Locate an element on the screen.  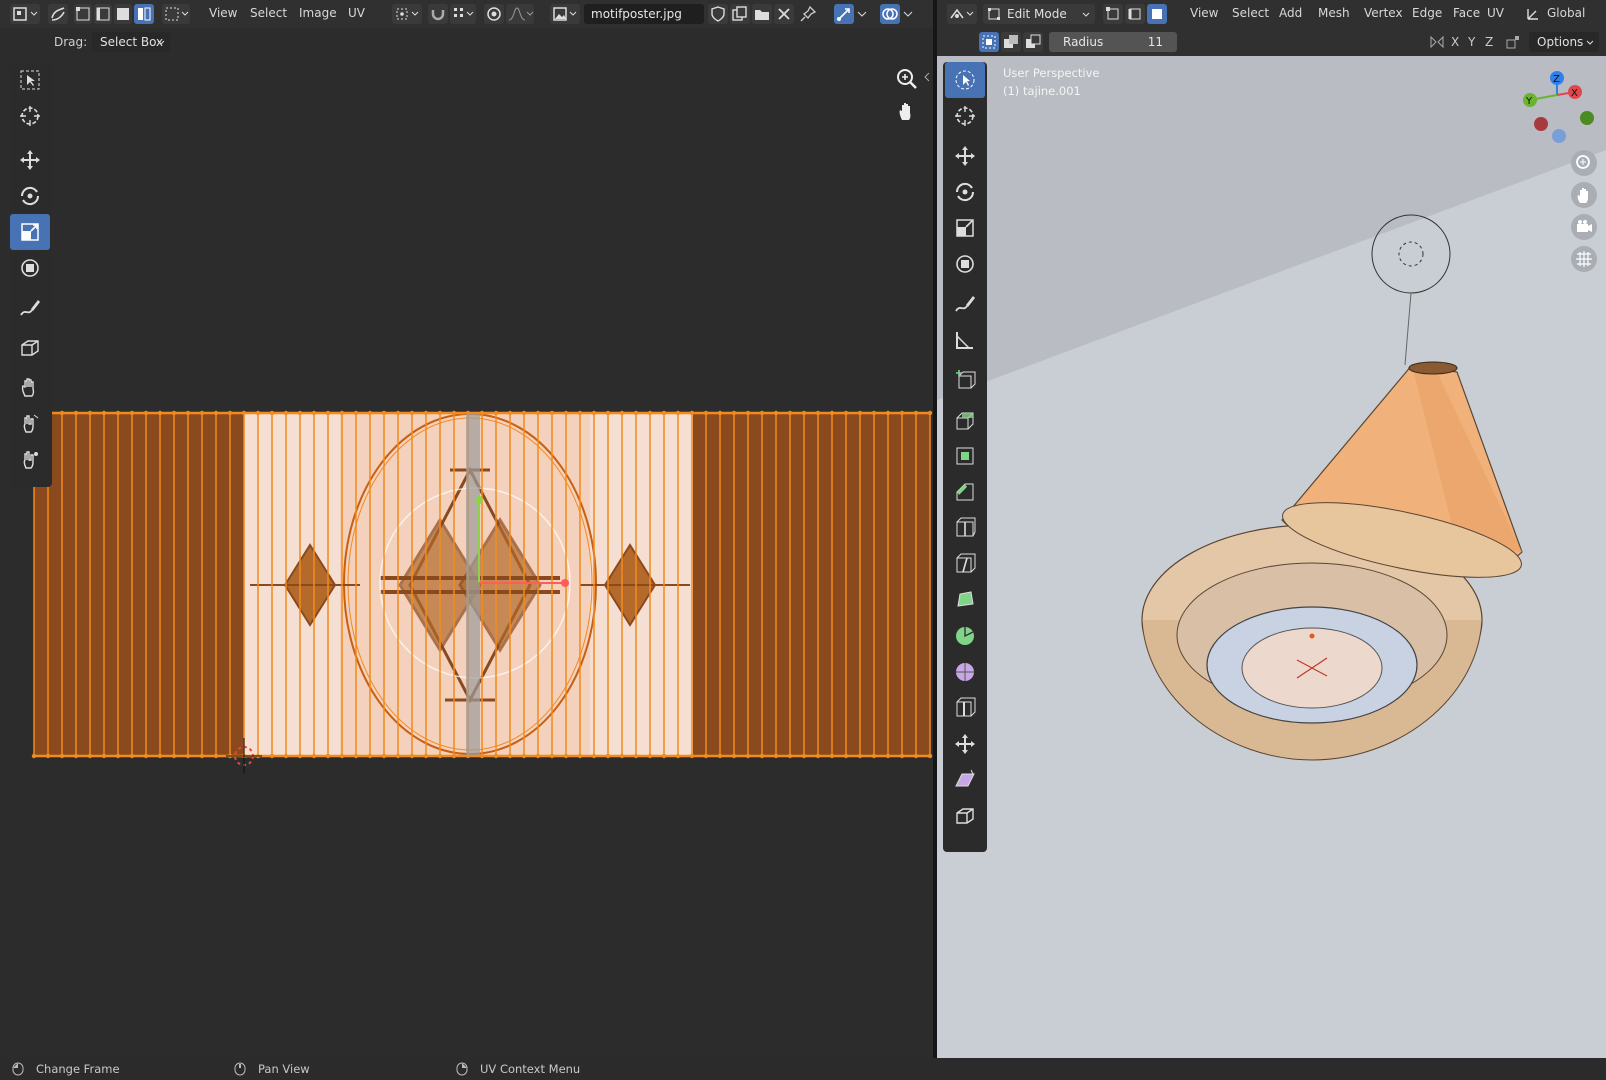
vp-tool-annotate is located at coordinates (965, 304).